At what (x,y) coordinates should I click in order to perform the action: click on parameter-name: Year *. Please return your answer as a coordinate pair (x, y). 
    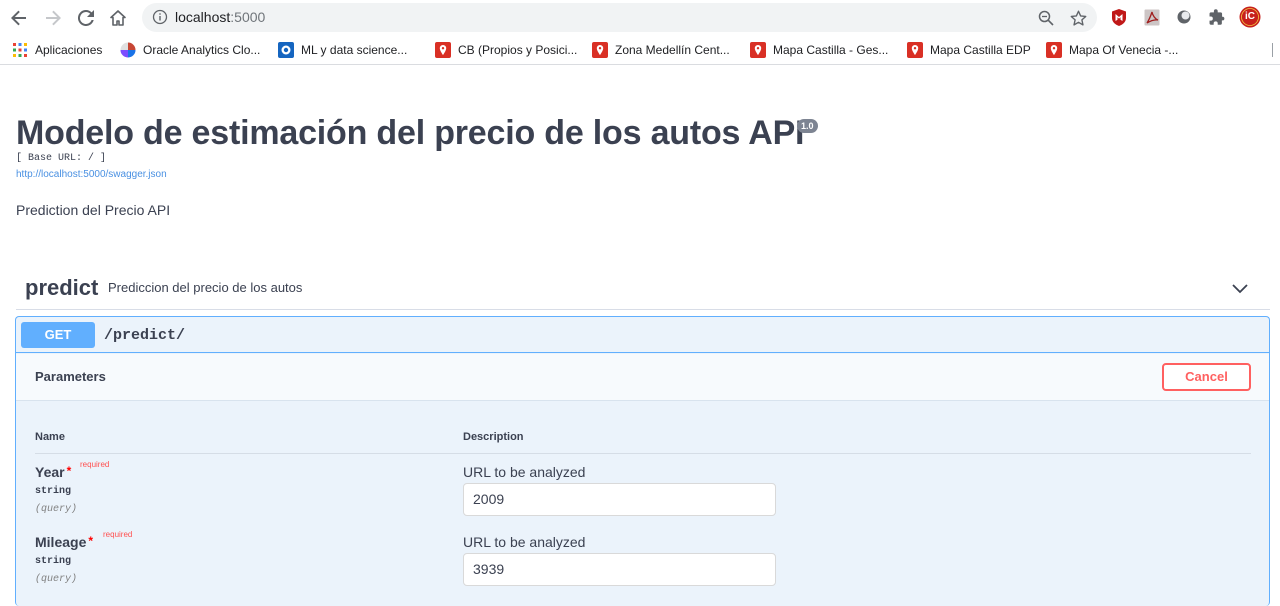
    Looking at the image, I should click on (53, 472).